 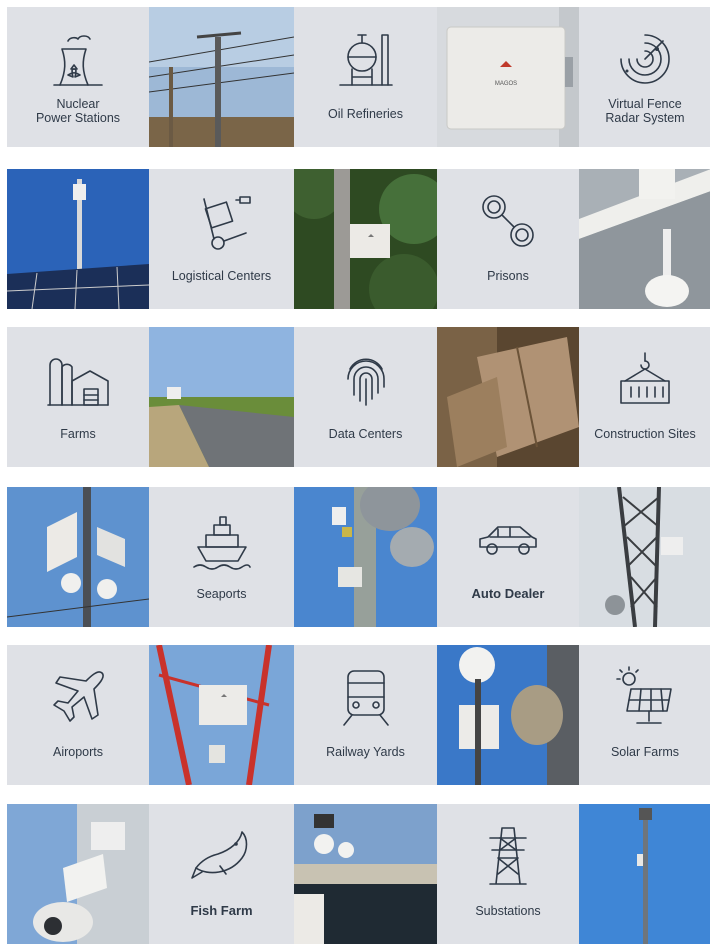 I want to click on grid-row: Airoports Railway Yards Solar Farms, so click(x=358, y=715).